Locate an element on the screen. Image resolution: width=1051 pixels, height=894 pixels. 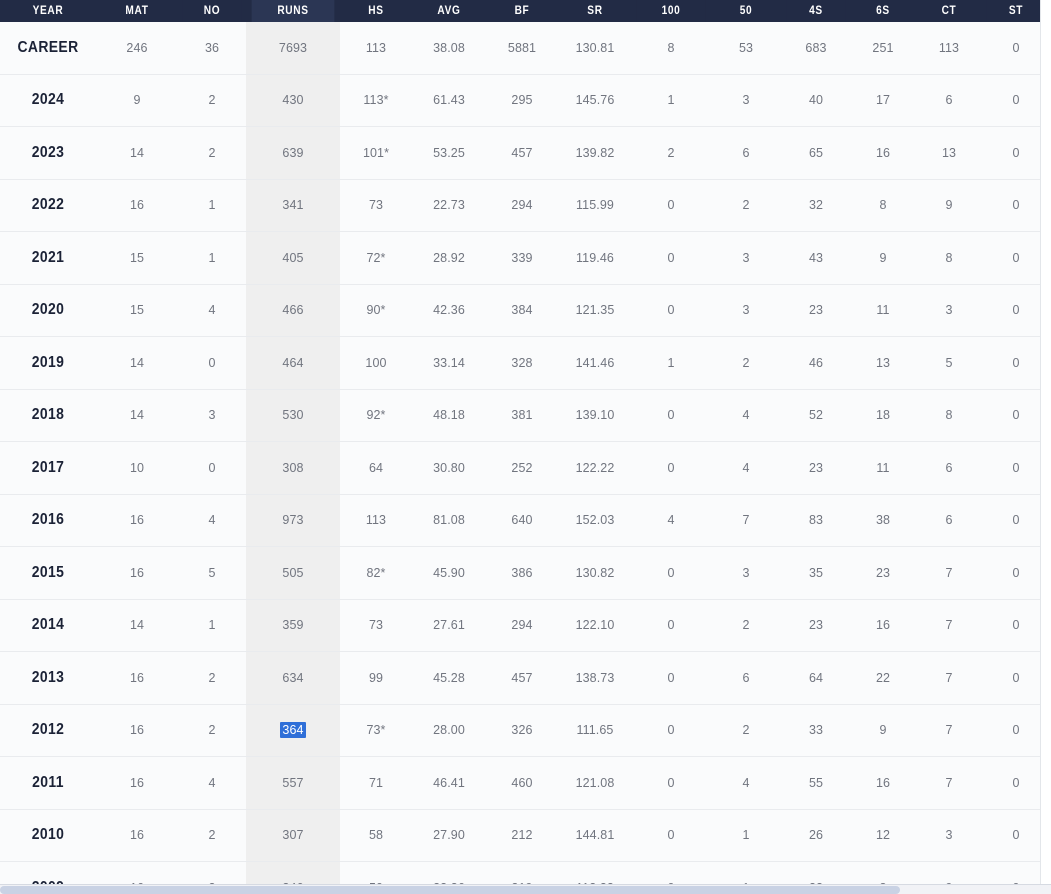
table-row: 2013 16 2 634 99 45.28 457 138.73 0 6 64 22 7 0 is located at coordinates (520, 678).